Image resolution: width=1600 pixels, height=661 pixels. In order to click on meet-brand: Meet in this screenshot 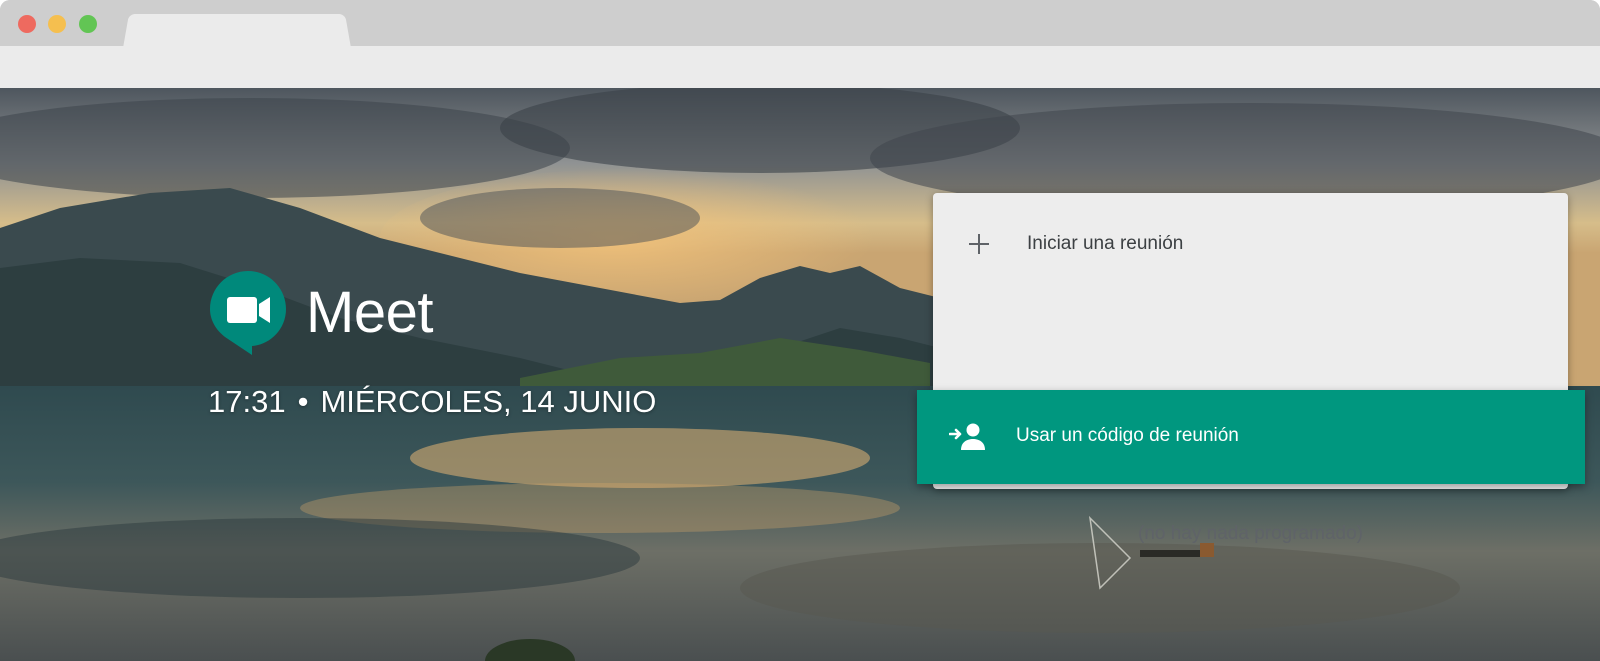, I will do `click(321, 313)`.